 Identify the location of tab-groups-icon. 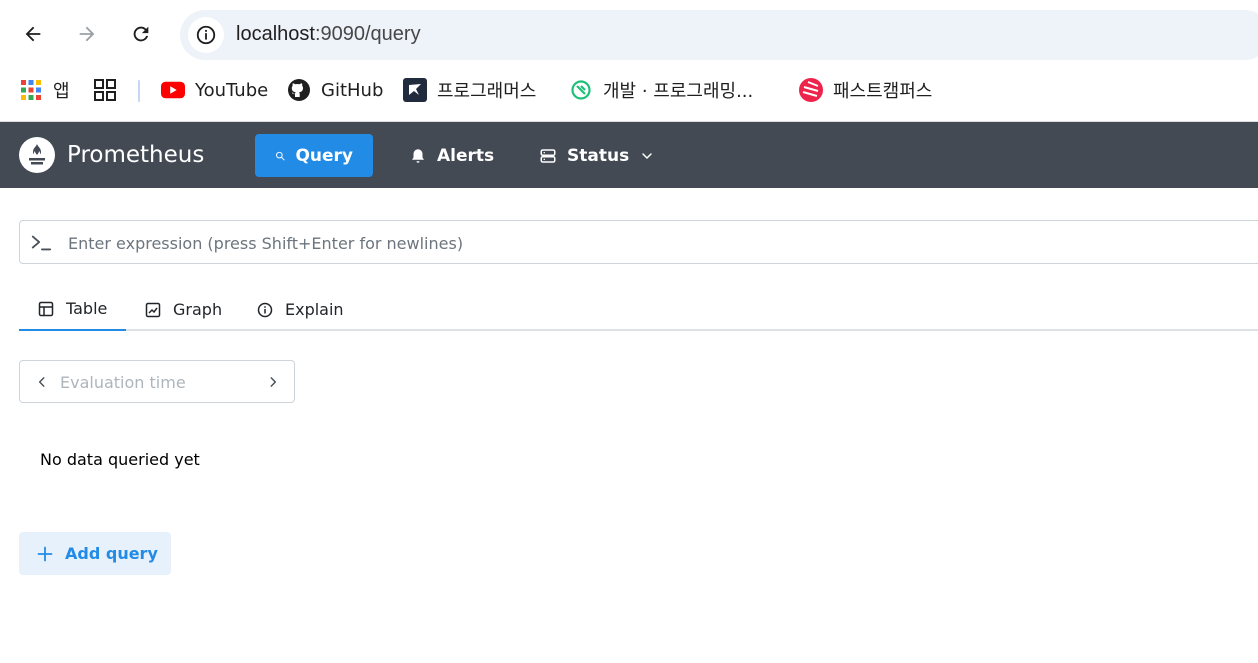
(105, 90).